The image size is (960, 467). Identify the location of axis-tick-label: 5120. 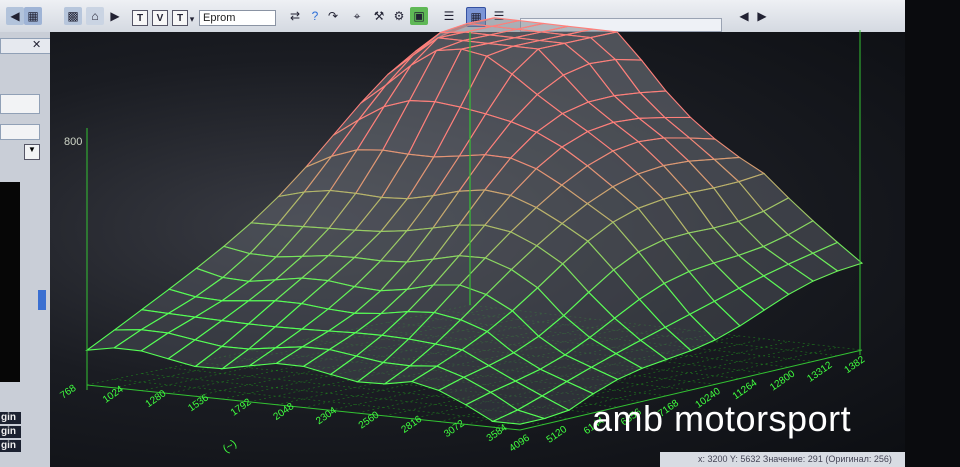
(557, 435).